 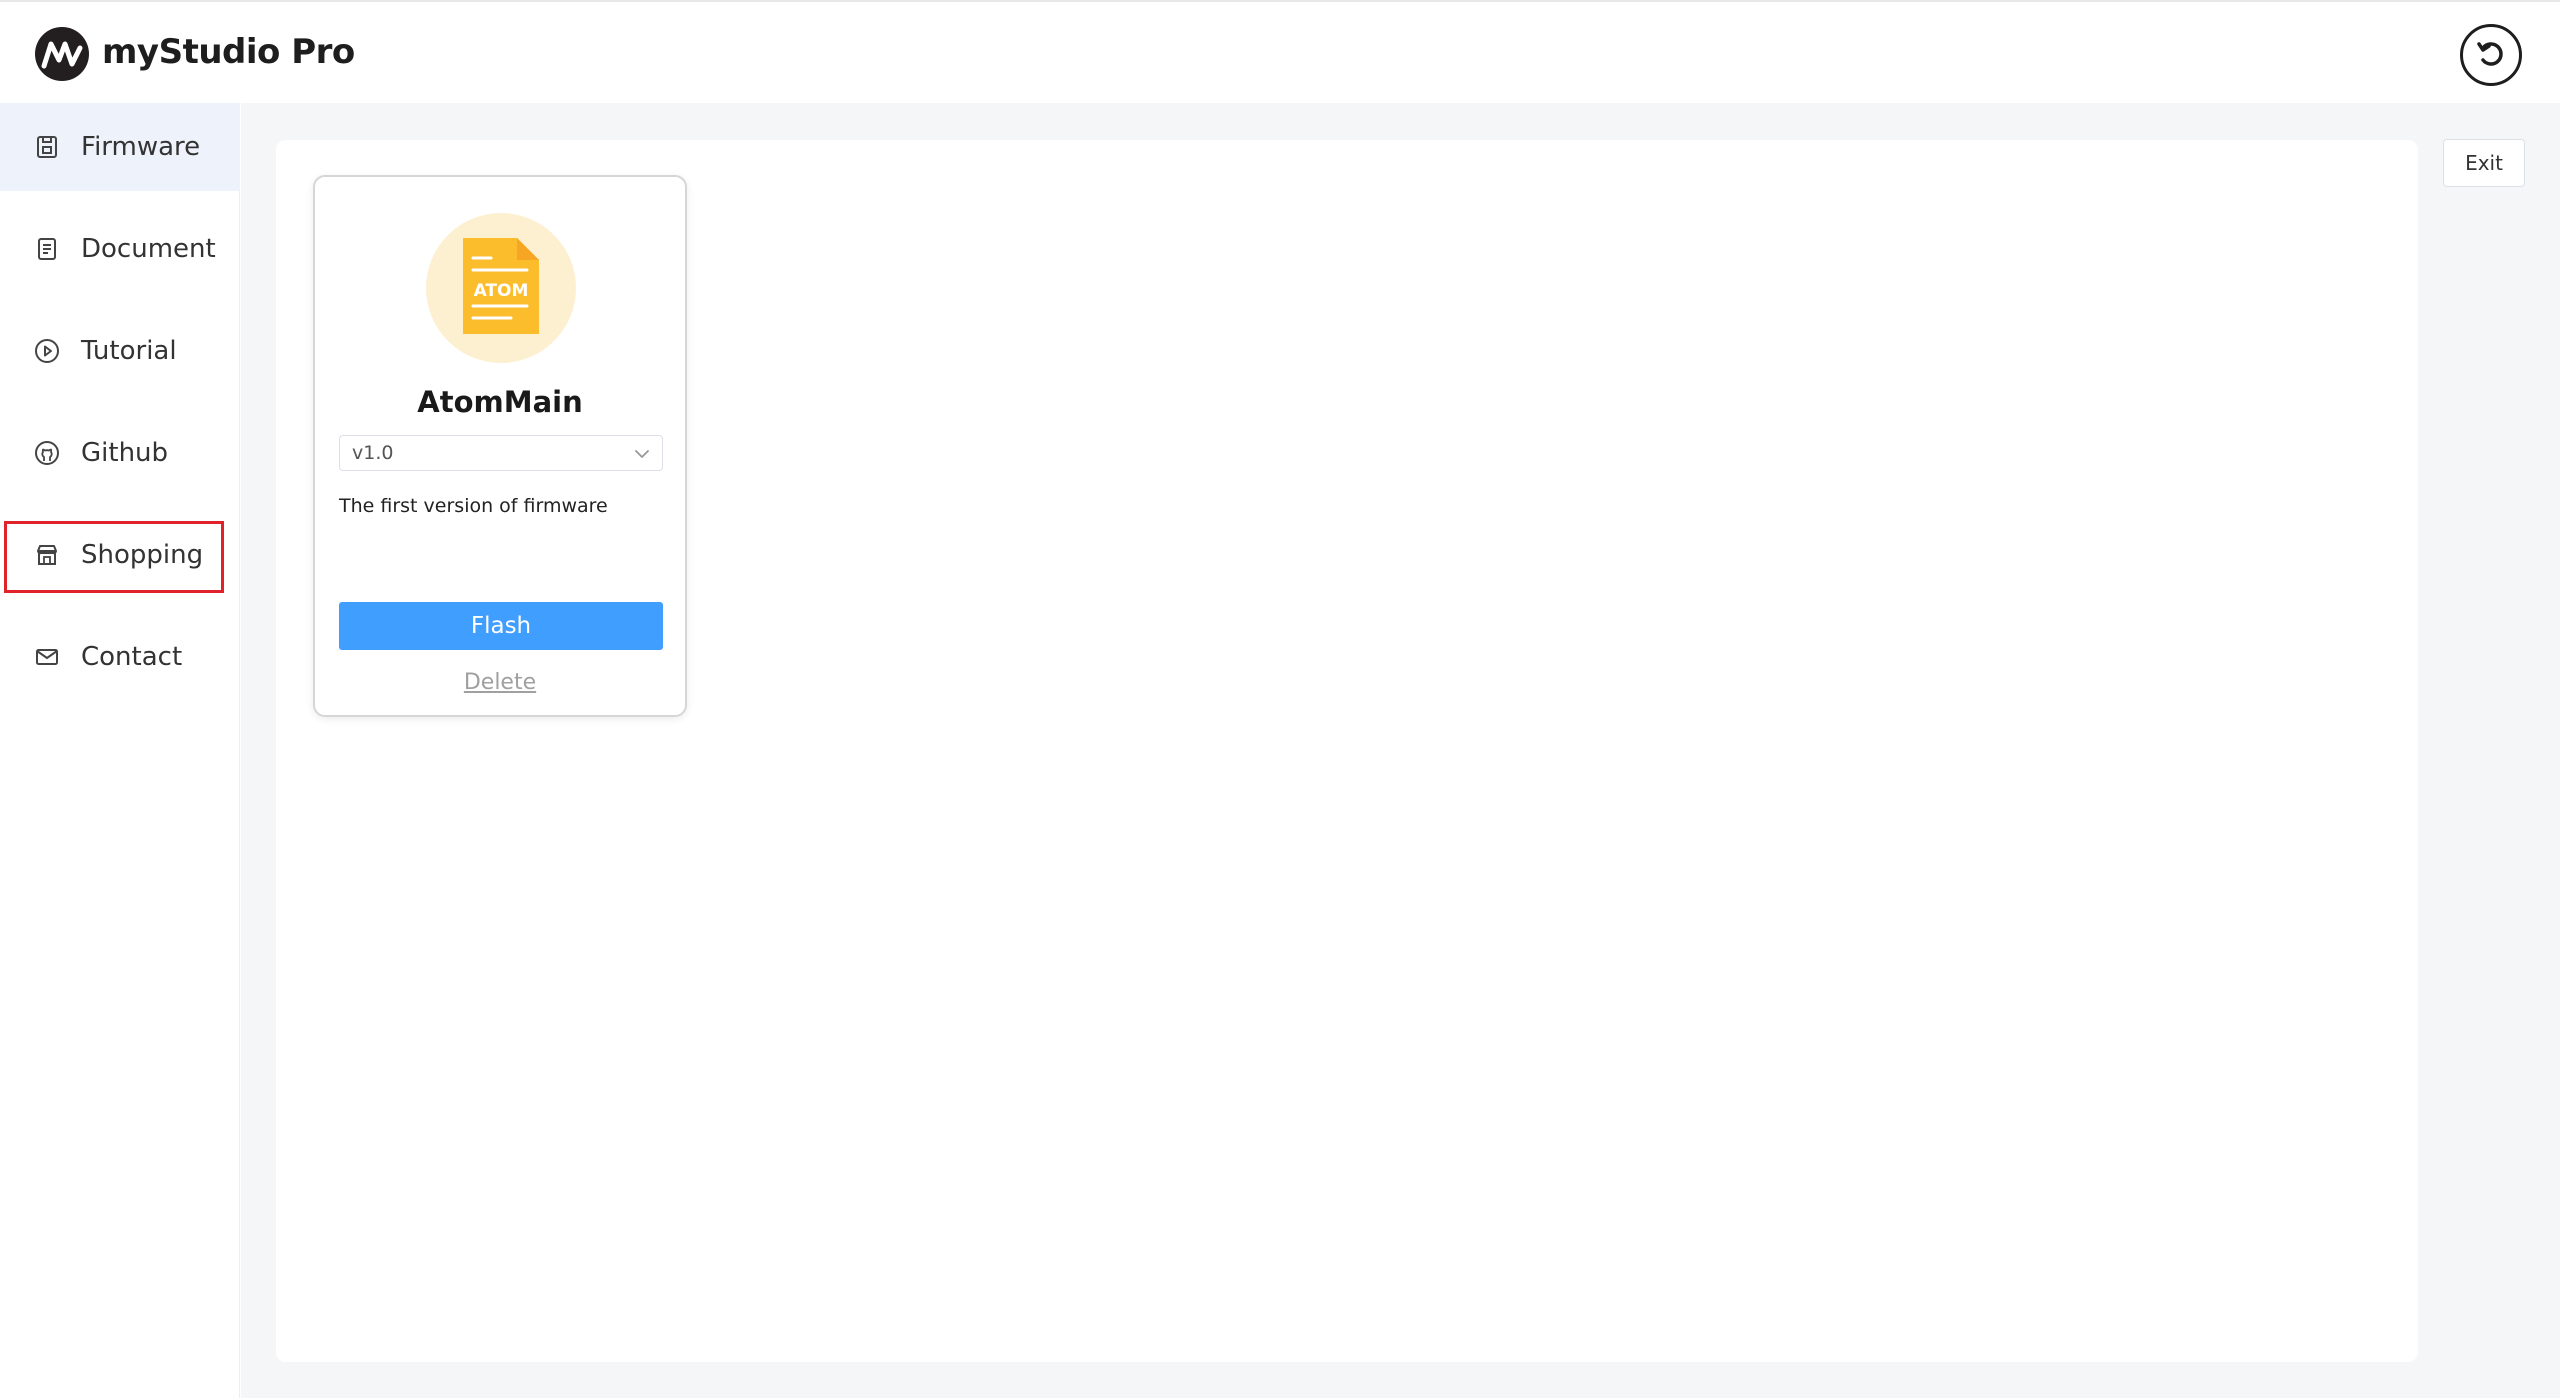 I want to click on sidebar-item-tutorial: Tutorial, so click(x=120, y=351).